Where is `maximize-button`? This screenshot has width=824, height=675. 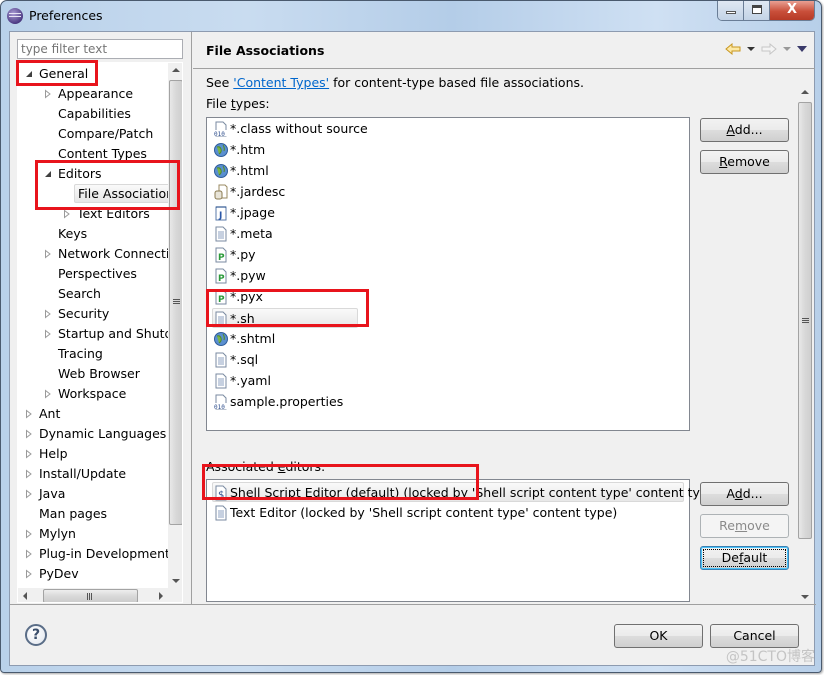
maximize-button is located at coordinates (757, 10).